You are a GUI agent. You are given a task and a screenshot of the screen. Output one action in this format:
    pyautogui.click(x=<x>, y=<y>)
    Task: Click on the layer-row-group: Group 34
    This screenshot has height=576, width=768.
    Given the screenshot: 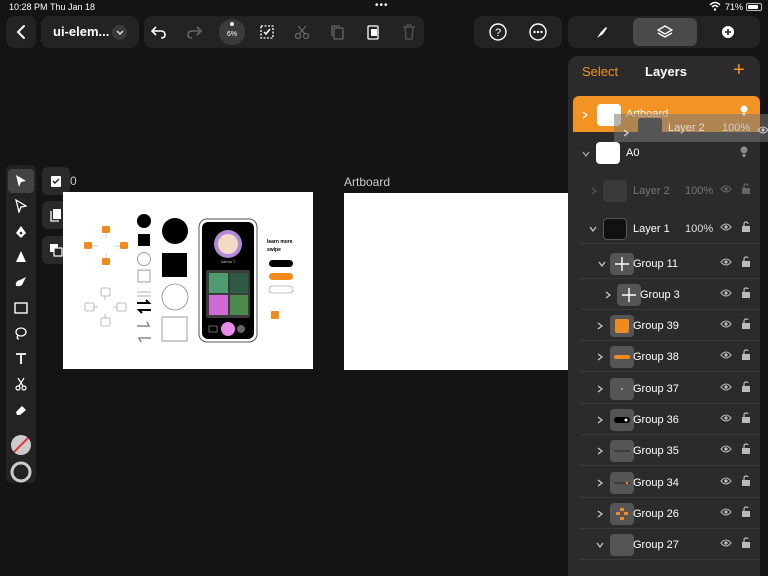 What is the action you would take?
    pyautogui.click(x=664, y=483)
    